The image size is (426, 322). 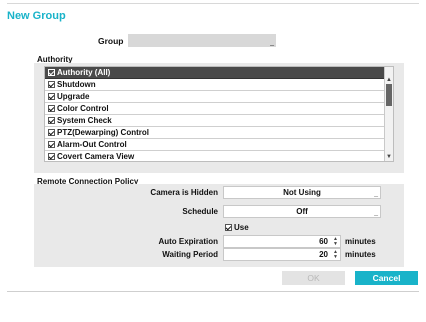 What do you see at coordinates (323, 254) in the screenshot?
I see `waiting-period-value: 20` at bounding box center [323, 254].